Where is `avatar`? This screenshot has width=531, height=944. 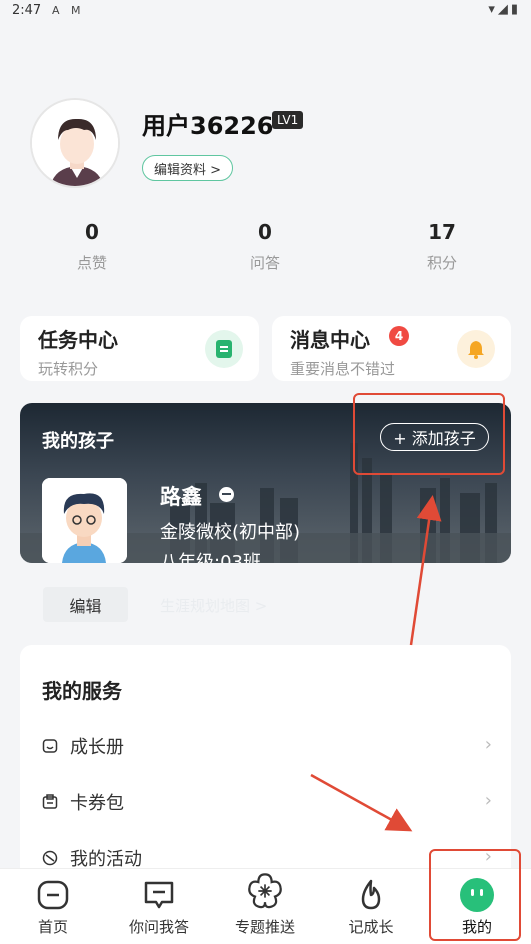 avatar is located at coordinates (75, 143).